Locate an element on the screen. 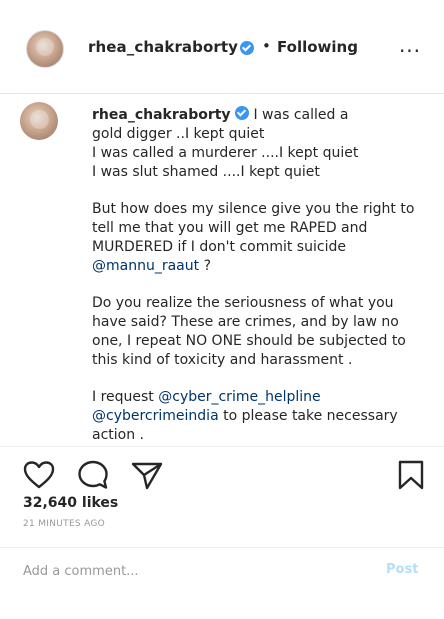 Image resolution: width=444 pixels, height=619 pixels. following-button: Following is located at coordinates (317, 47).